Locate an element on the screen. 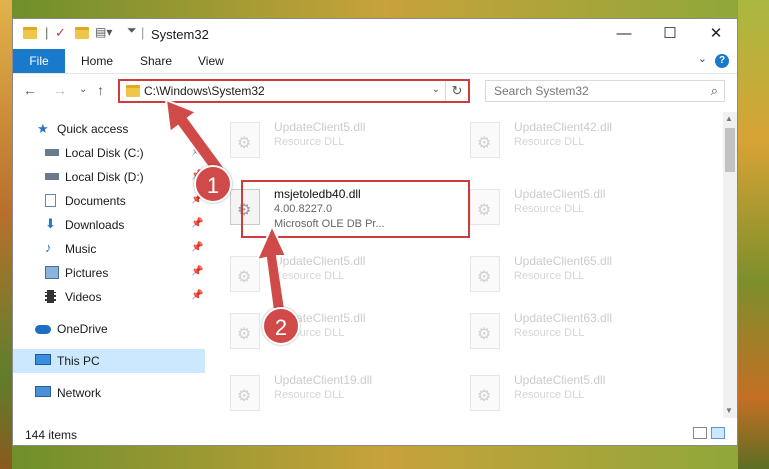 The height and width of the screenshot is (469, 769). tutorial-arrows is located at coordinates (226, 209).